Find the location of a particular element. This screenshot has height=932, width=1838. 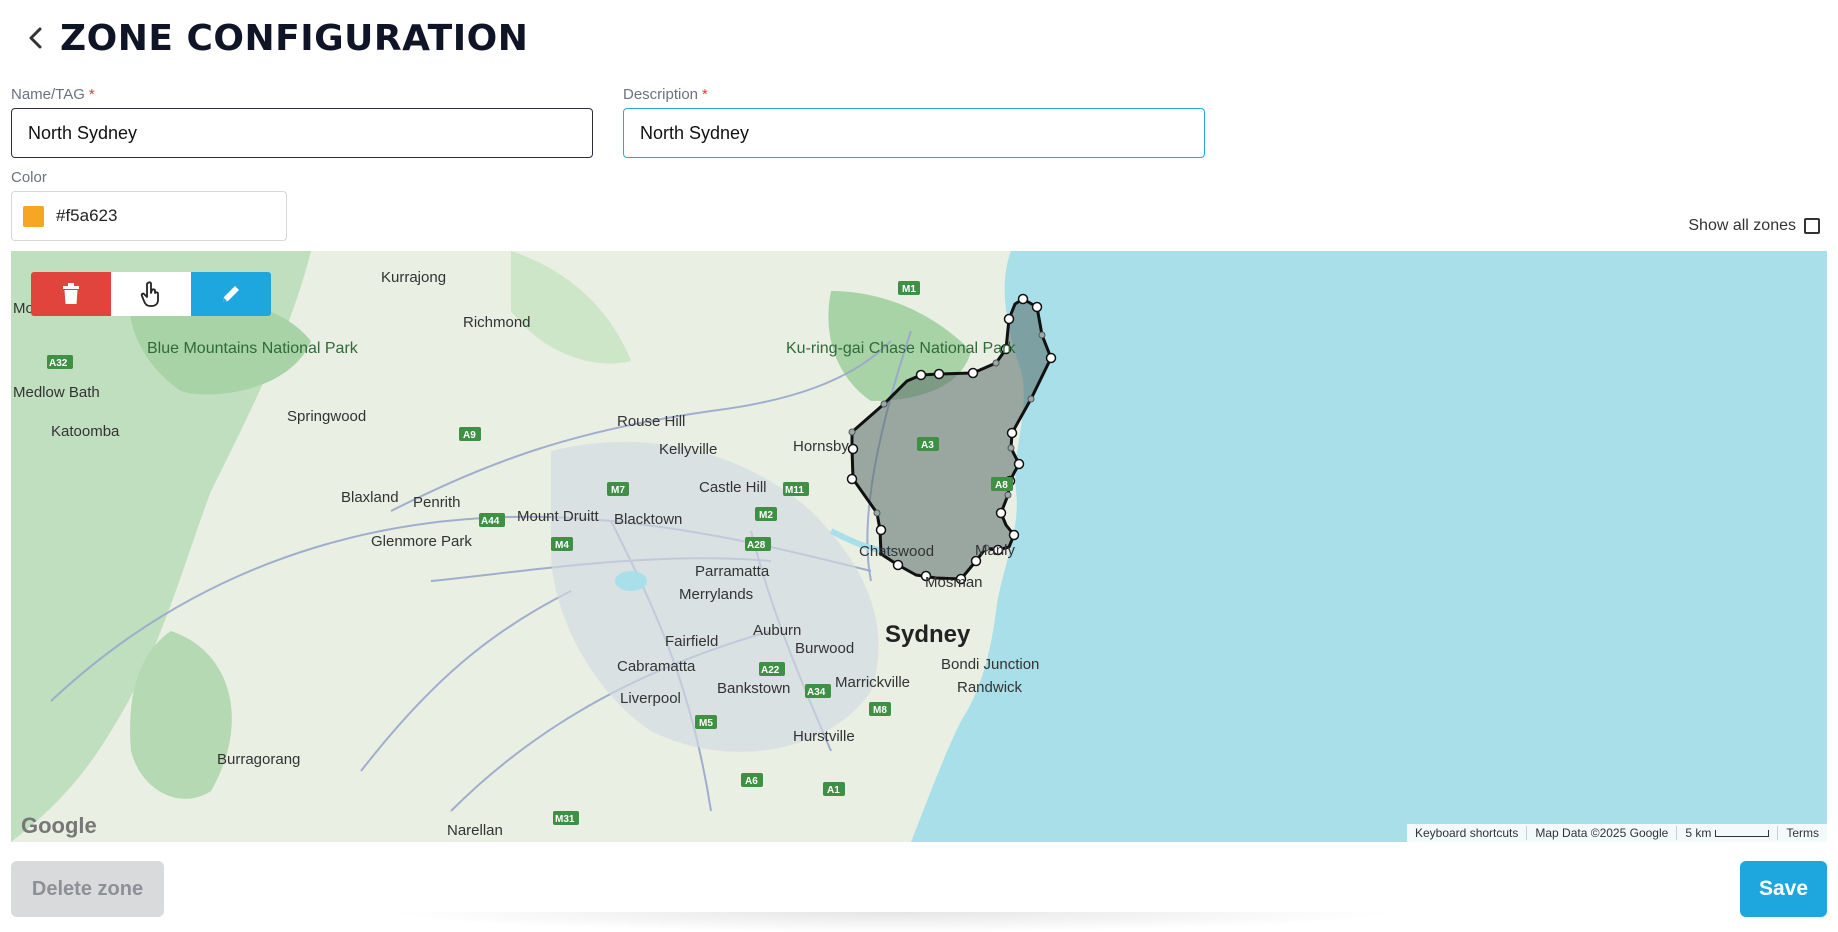

bottom-shadow is located at coordinates (890, 922).